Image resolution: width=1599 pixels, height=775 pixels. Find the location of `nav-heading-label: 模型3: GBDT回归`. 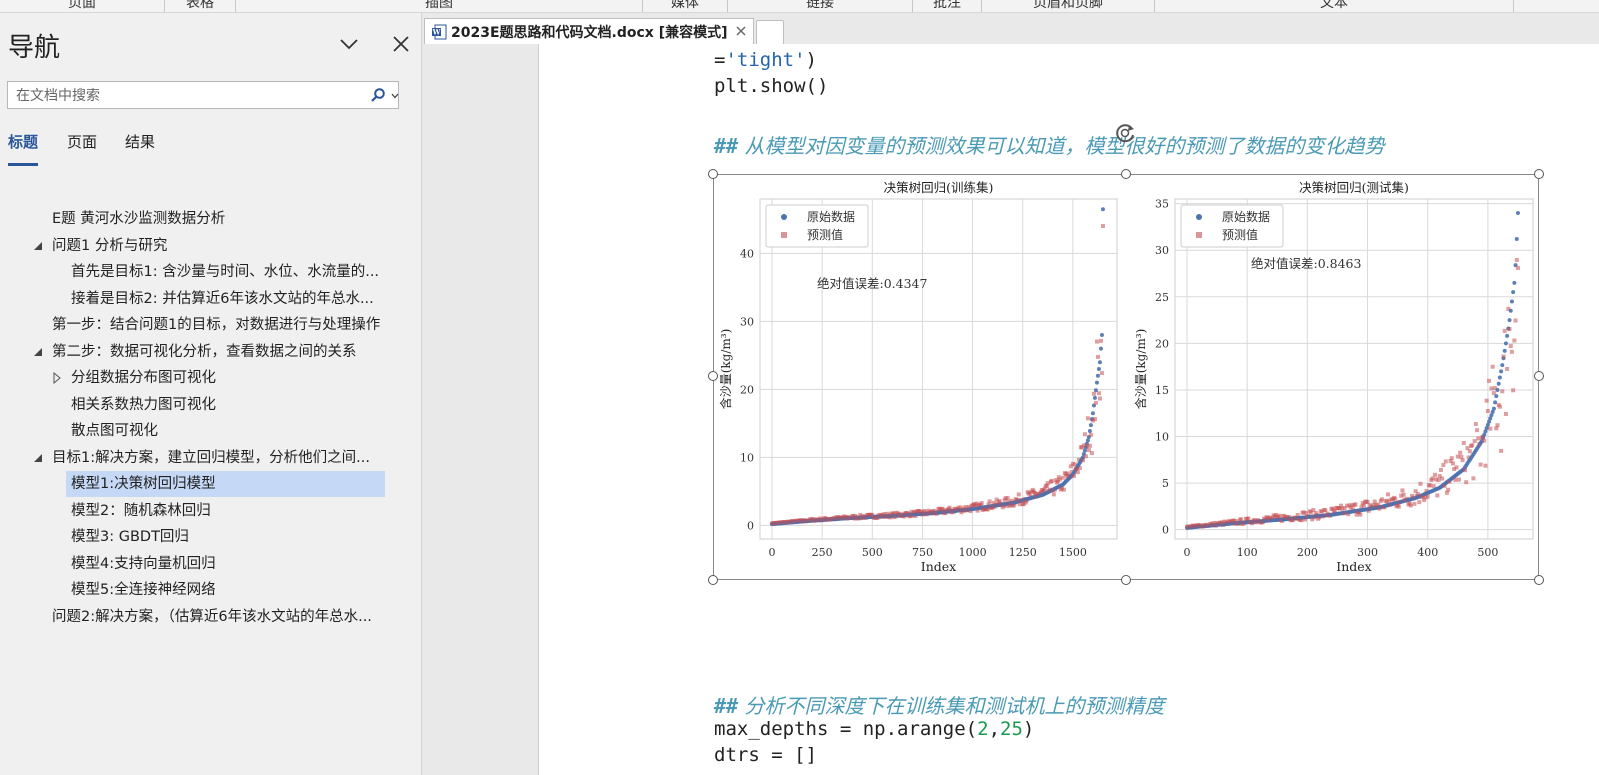

nav-heading-label: 模型3: GBDT回归 is located at coordinates (130, 537).